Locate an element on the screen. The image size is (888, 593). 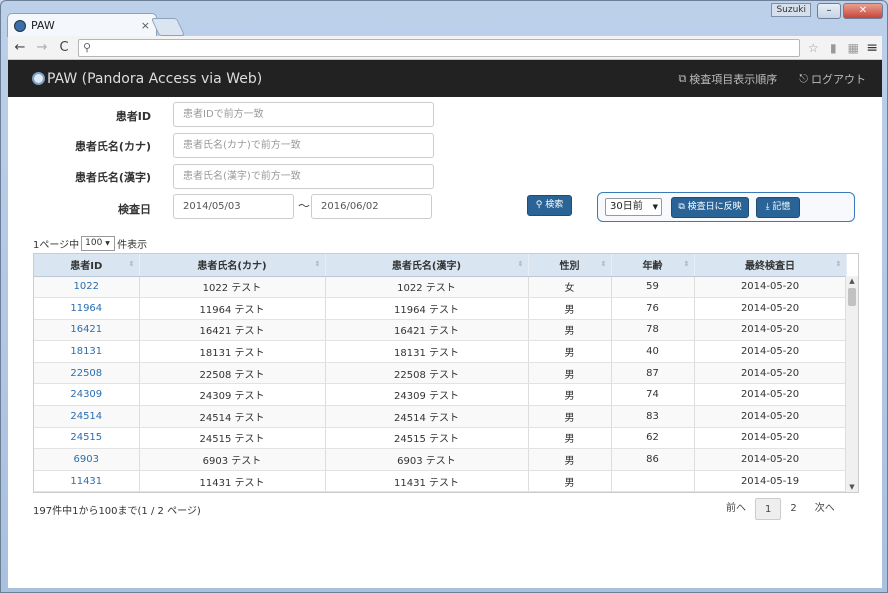
scroll-thumb is located at coordinates (852, 297).